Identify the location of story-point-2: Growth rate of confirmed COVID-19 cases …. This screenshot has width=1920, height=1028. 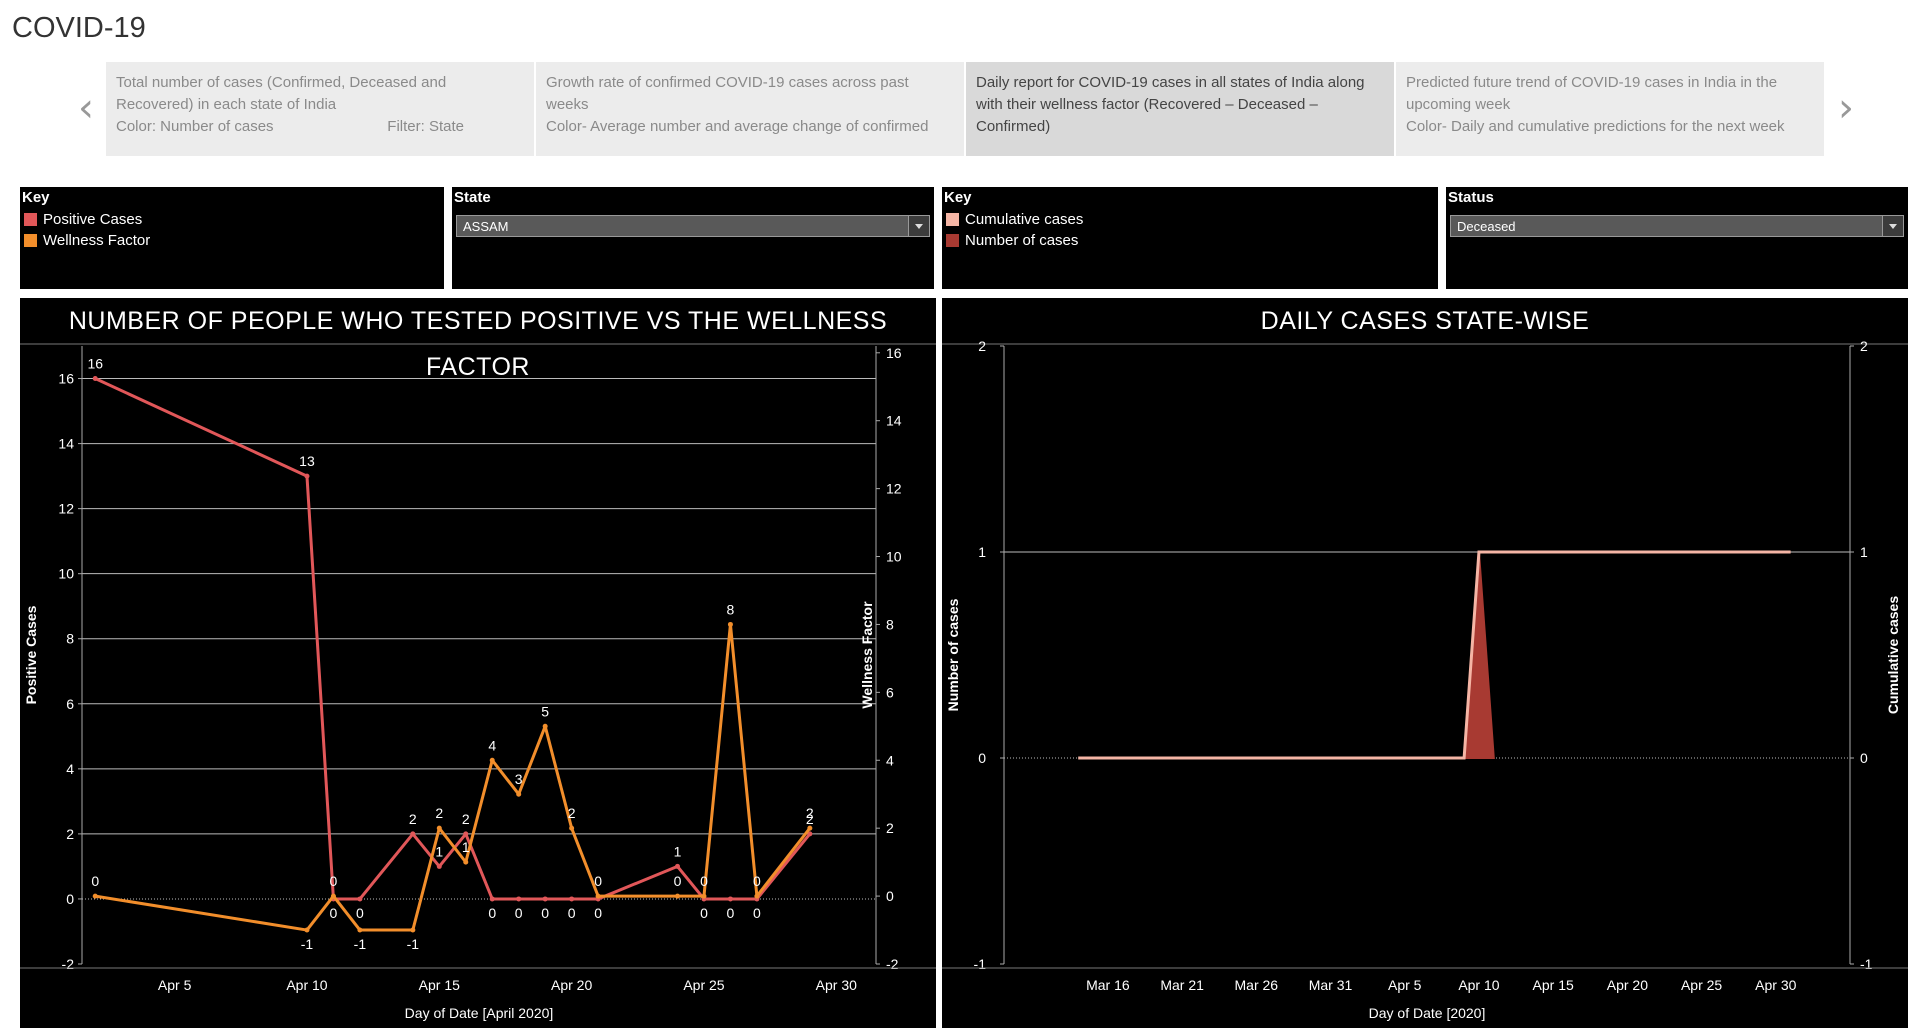
(750, 109).